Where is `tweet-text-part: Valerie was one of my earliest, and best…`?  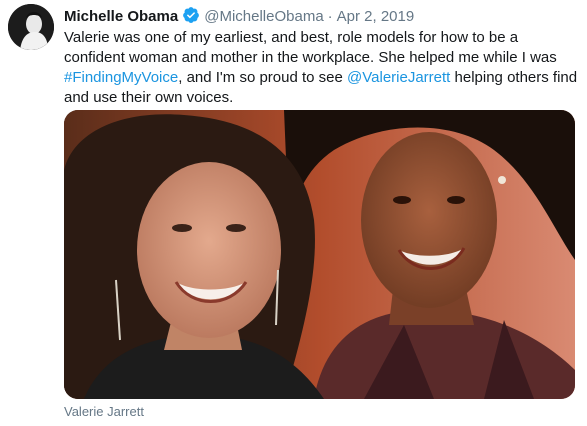
tweet-text-part: Valerie was one of my earliest, and best… is located at coordinates (310, 47).